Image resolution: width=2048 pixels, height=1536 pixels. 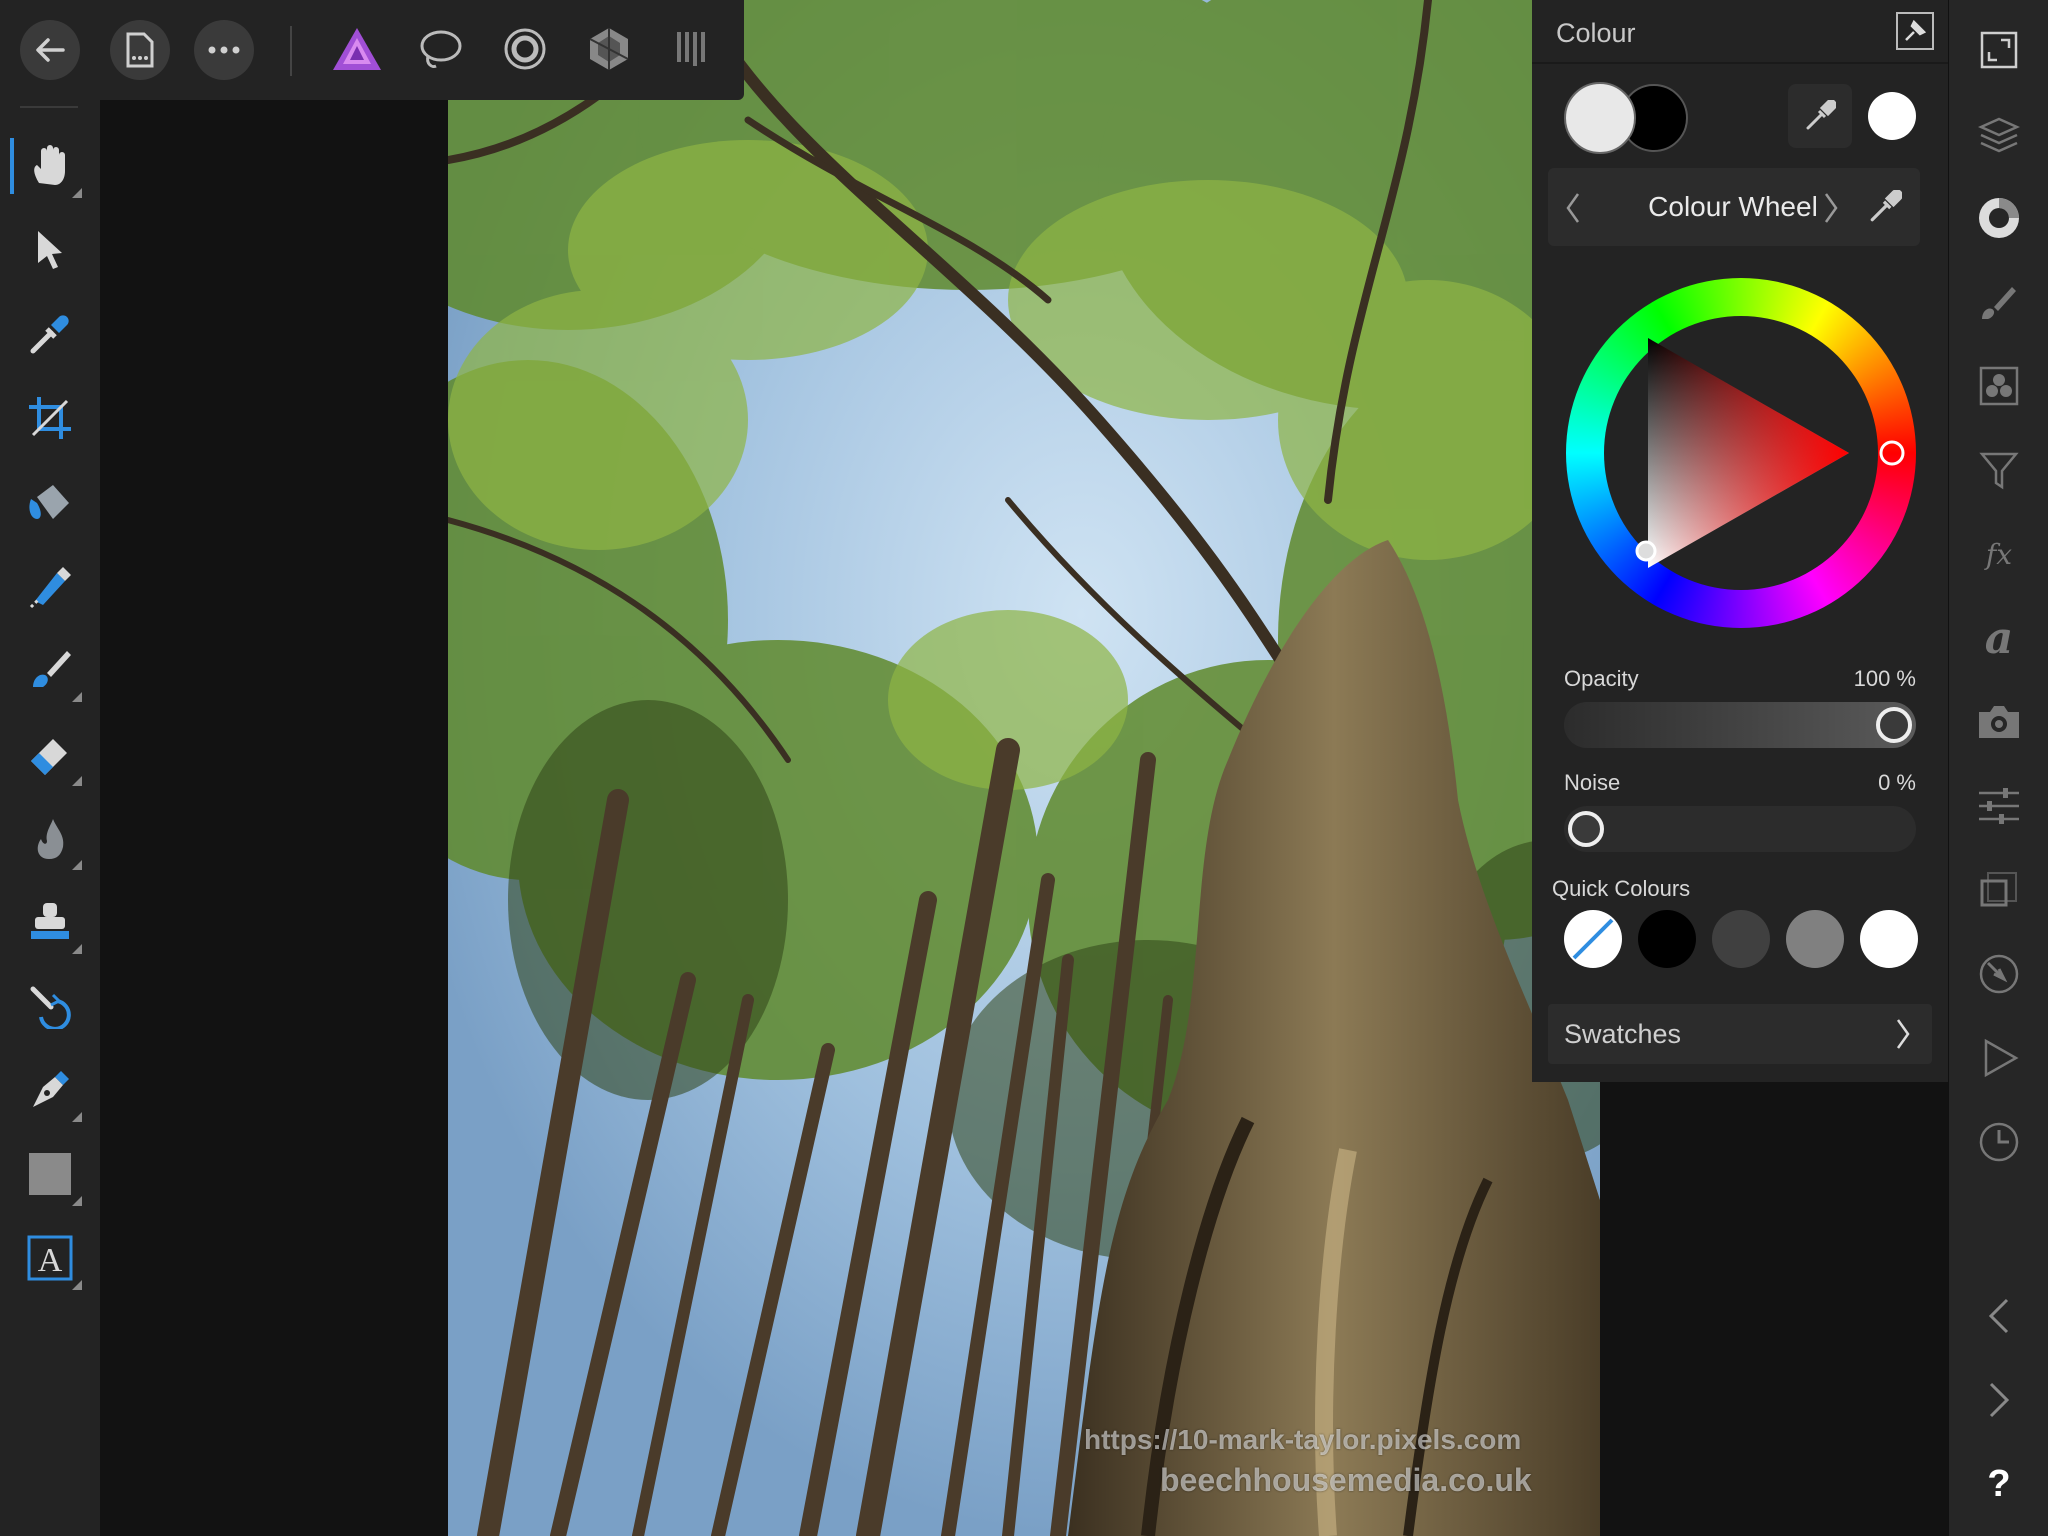 I want to click on move-tool, so click(x=50, y=250).